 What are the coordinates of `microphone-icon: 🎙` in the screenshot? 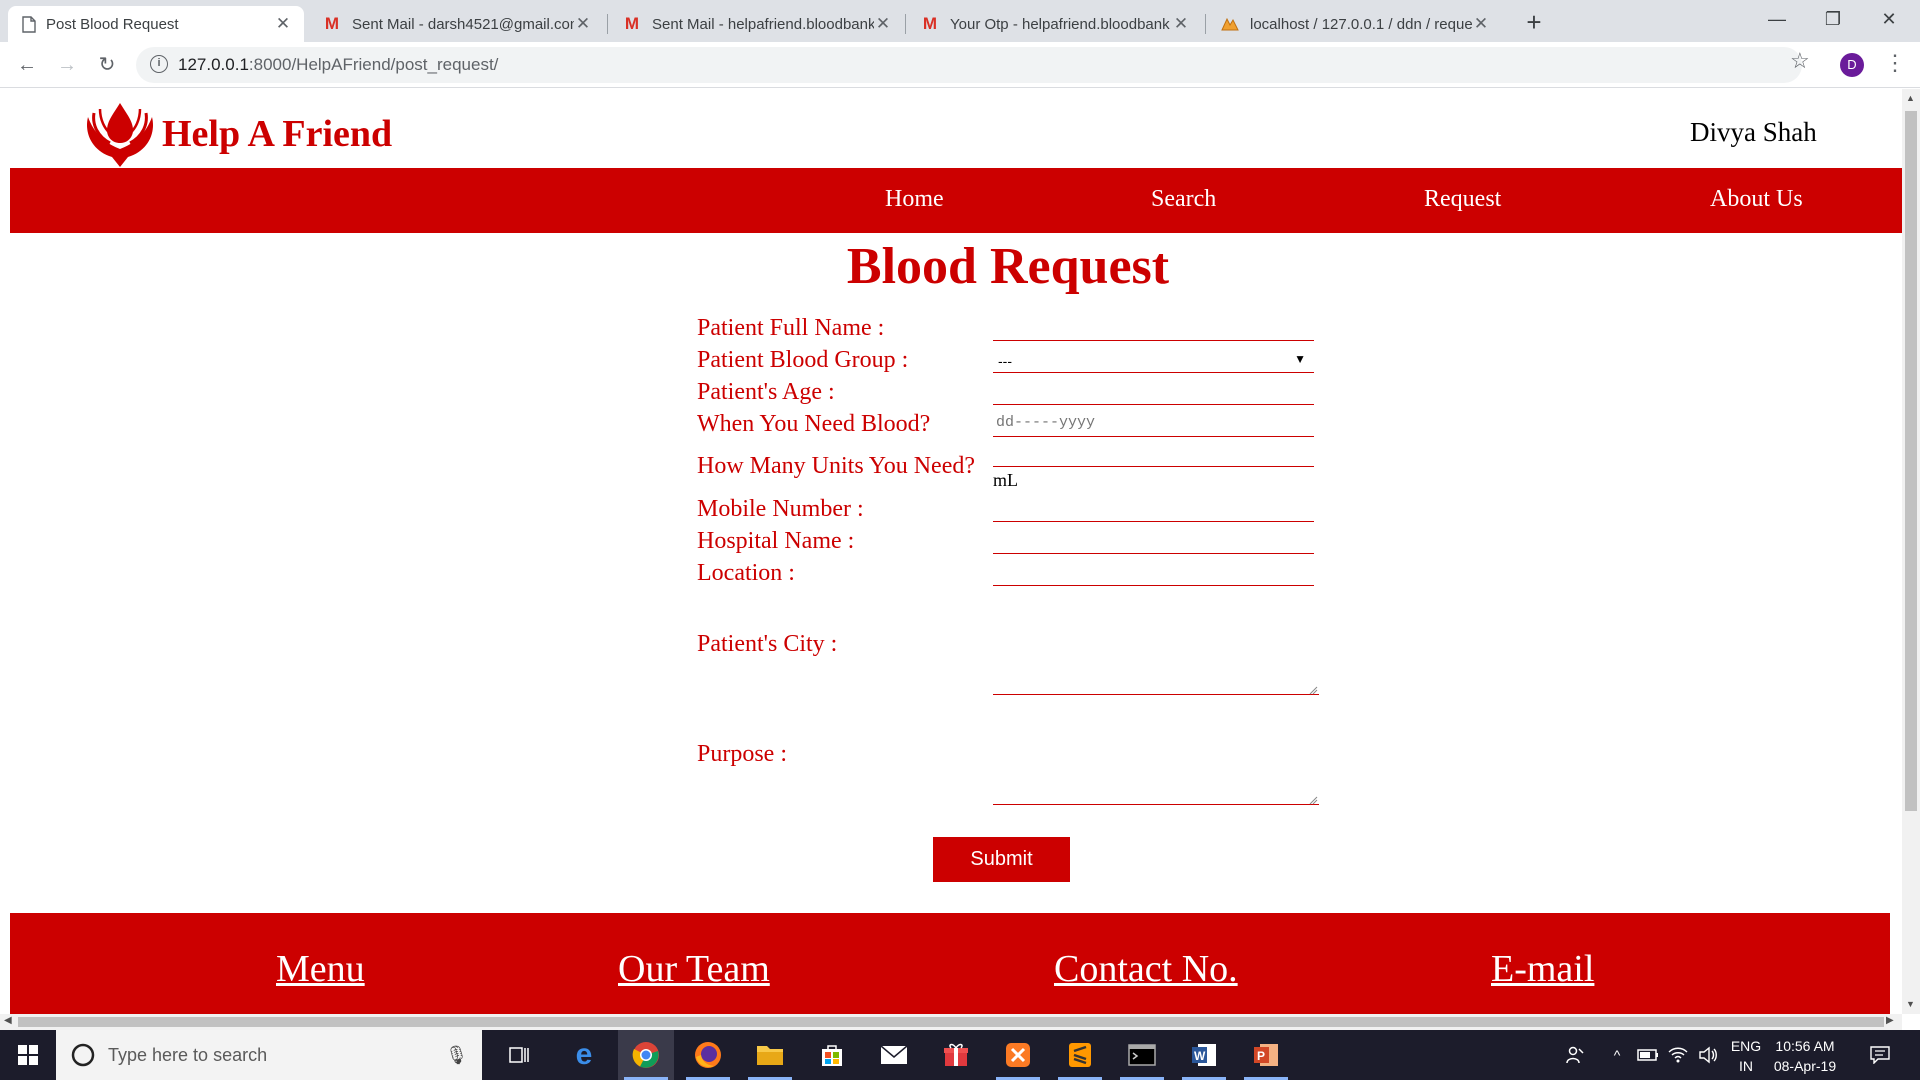 It's located at (456, 1055).